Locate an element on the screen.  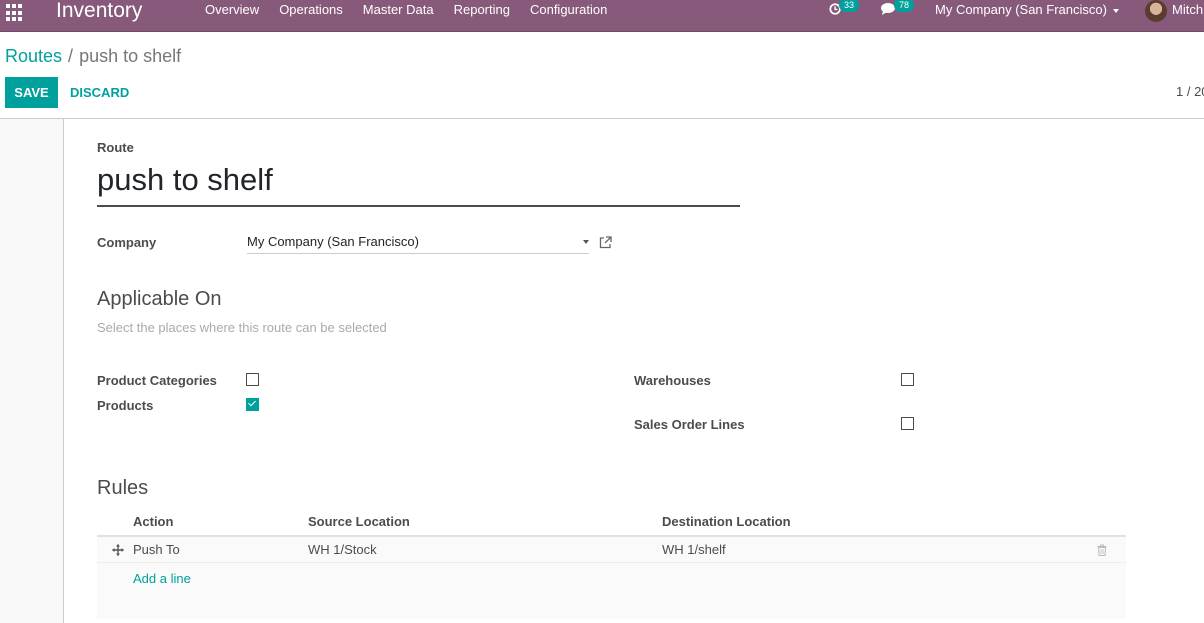
pager-value: 1 / 20 is located at coordinates (1190, 91).